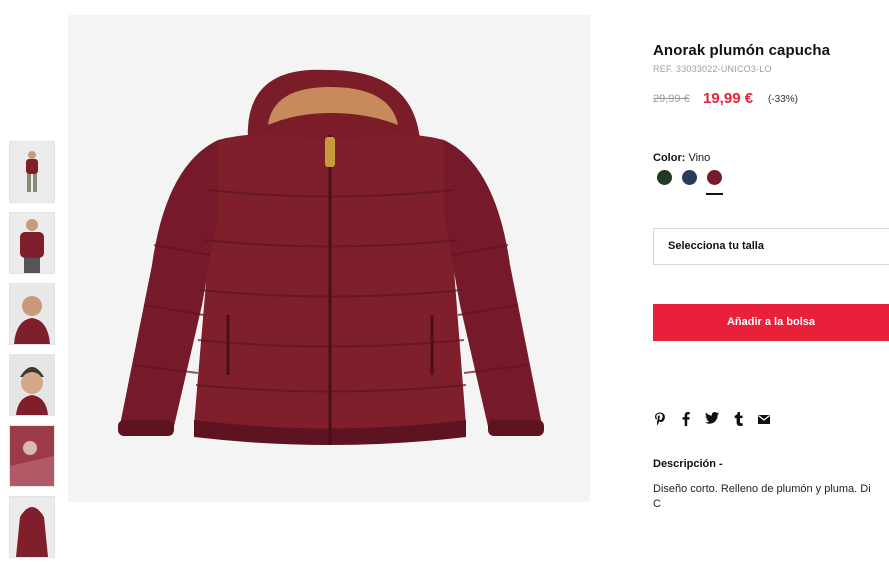 The height and width of the screenshot is (567, 889). Describe the element at coordinates (783, 99) in the screenshot. I see `discount-badge: (-33%)` at that location.